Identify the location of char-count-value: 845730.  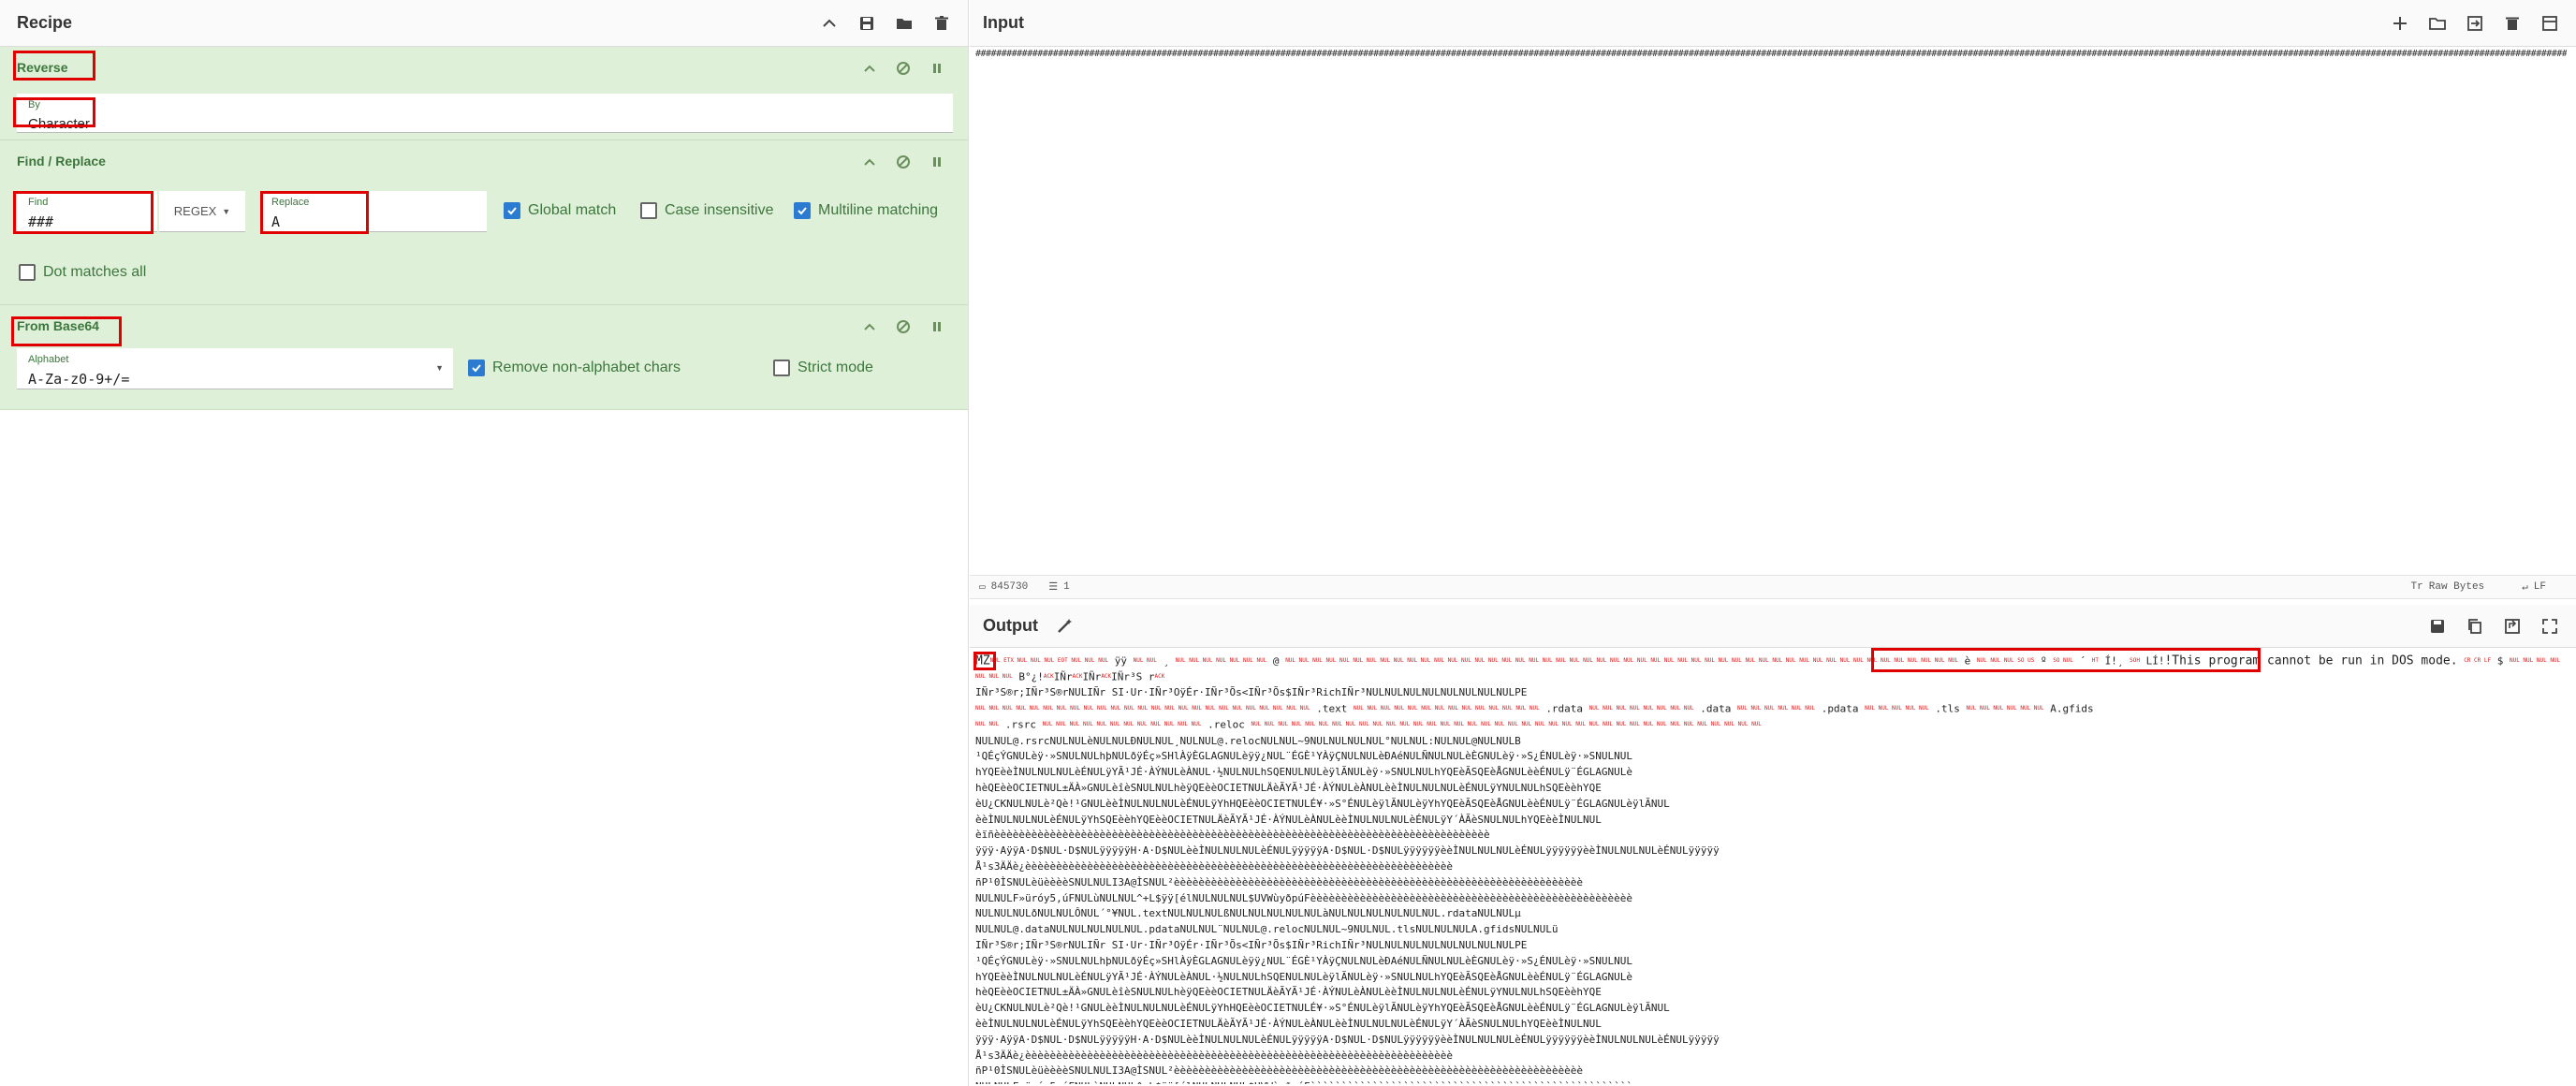
(1010, 587).